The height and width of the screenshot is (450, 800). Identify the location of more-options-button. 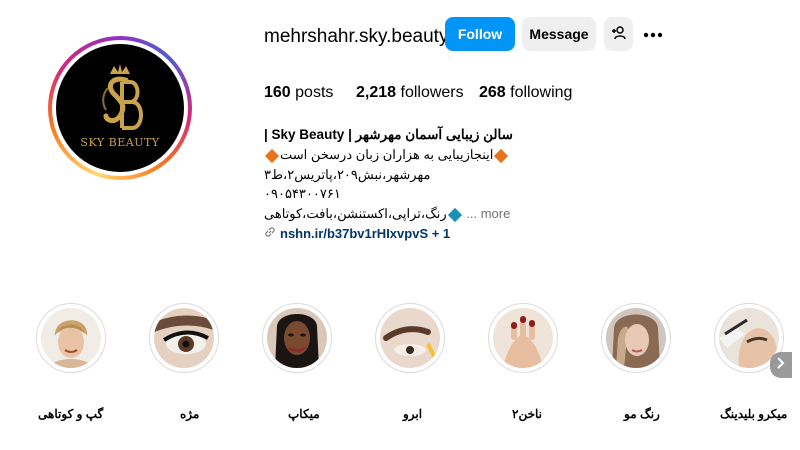
(653, 34).